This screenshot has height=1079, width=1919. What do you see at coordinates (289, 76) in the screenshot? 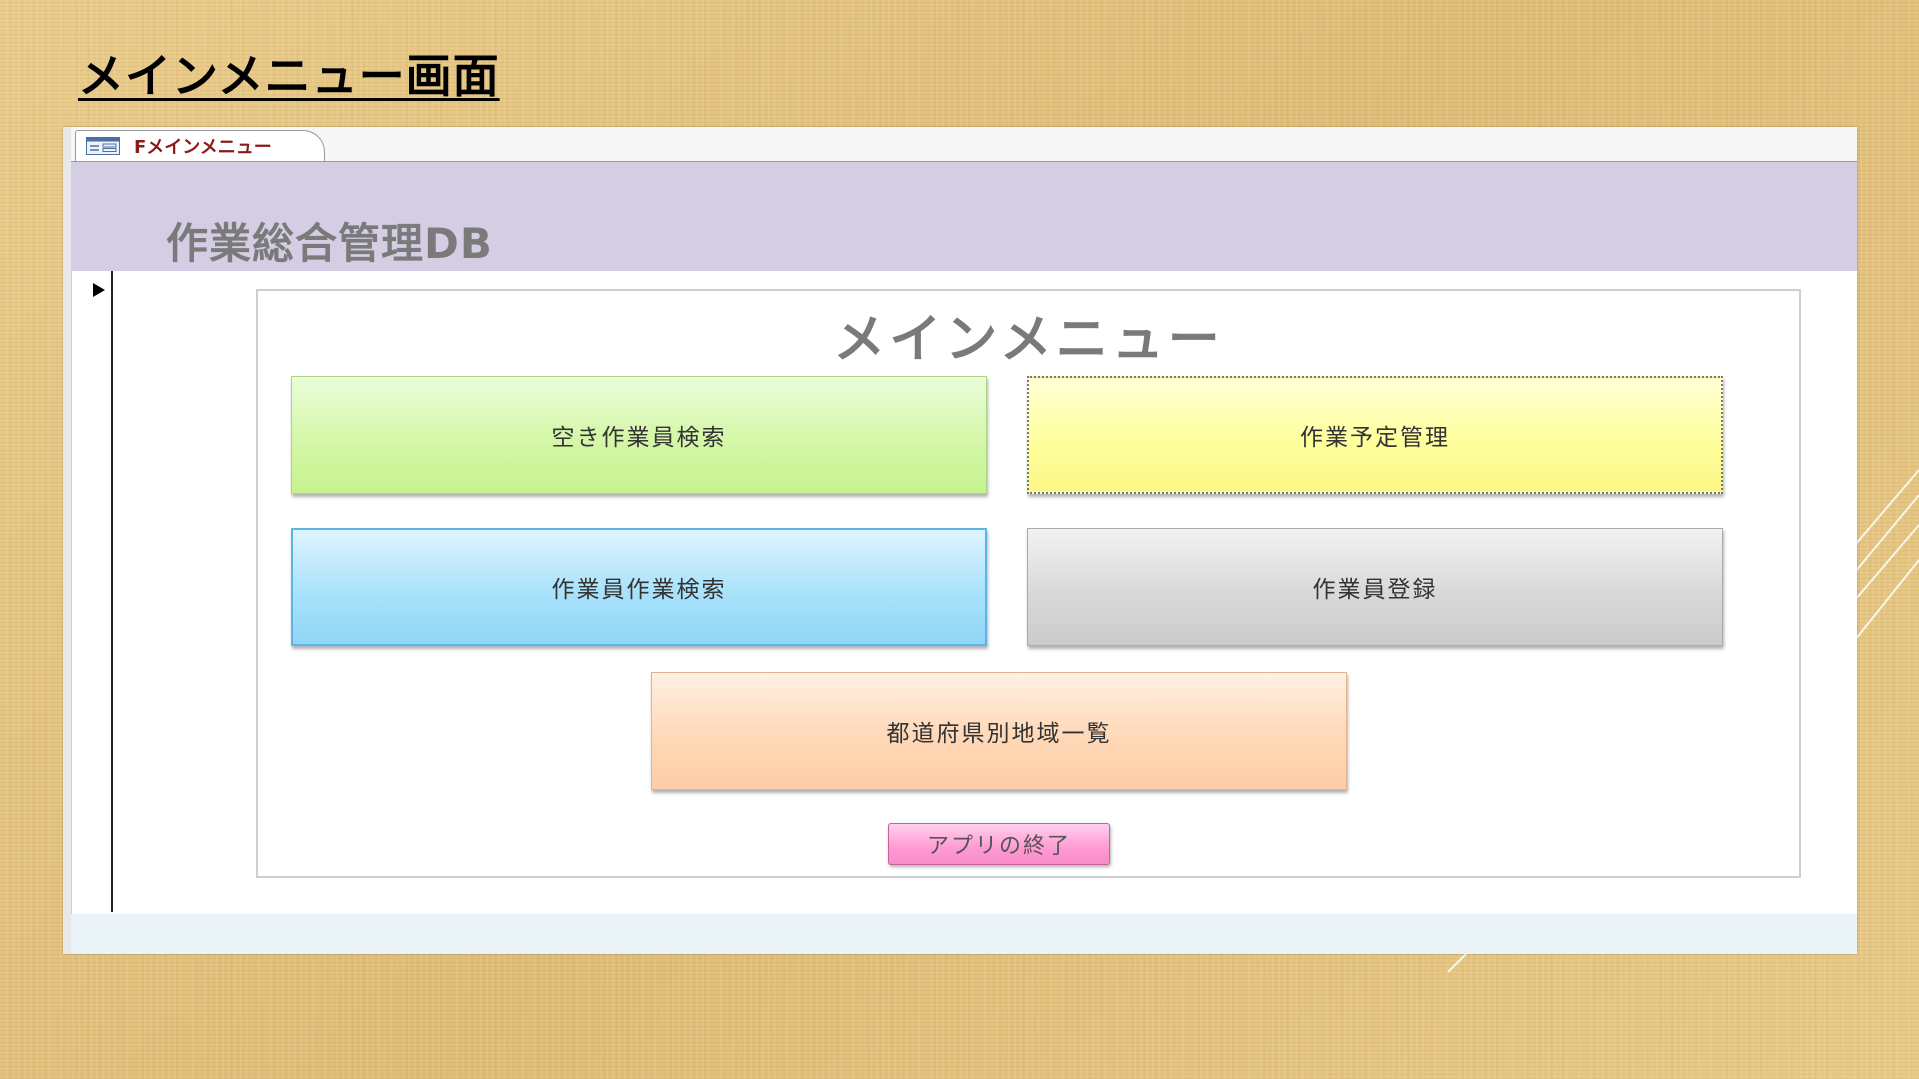
I see `slide-title: メインメニュー画面` at bounding box center [289, 76].